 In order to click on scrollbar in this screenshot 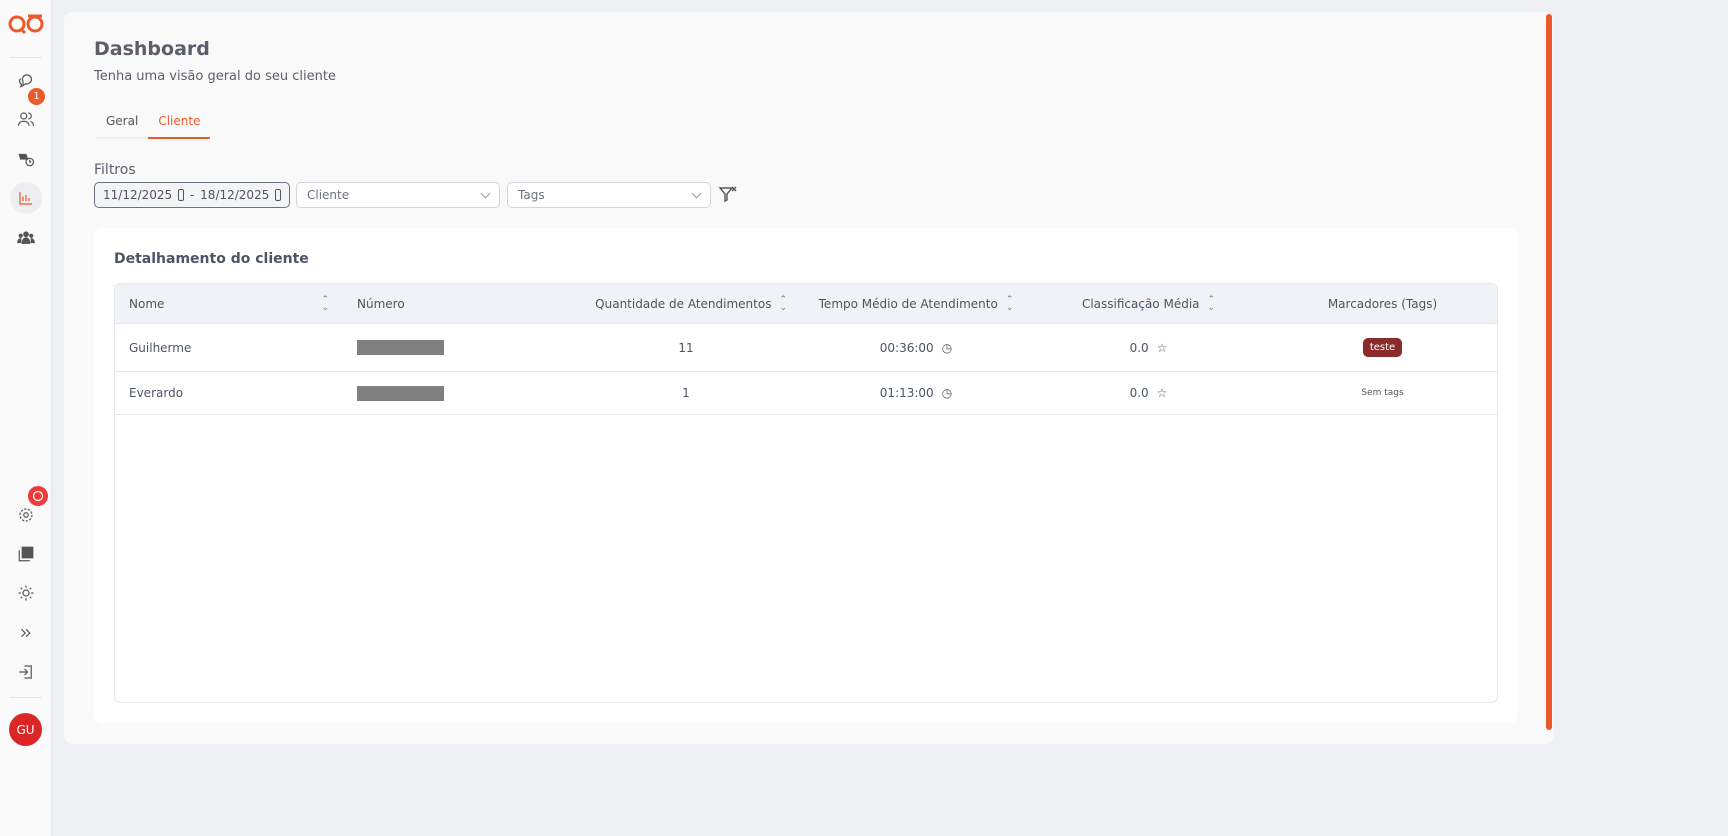, I will do `click(1549, 372)`.